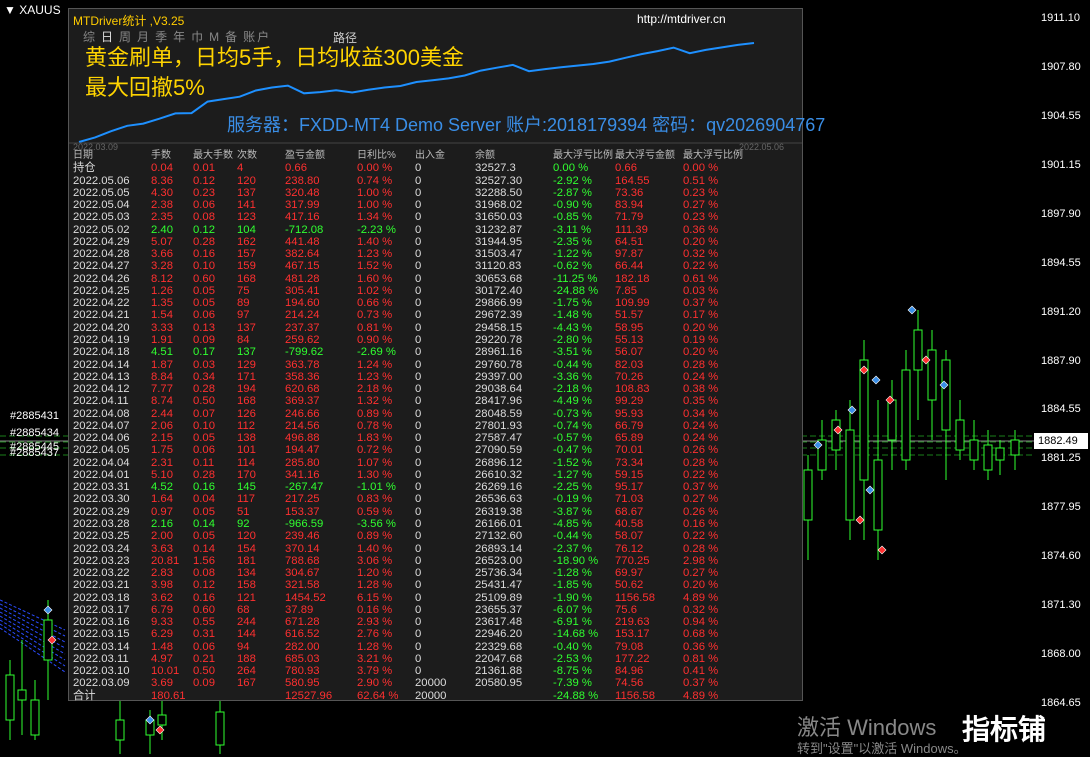 Image resolution: width=1090 pixels, height=757 pixels. I want to click on table-cell: 2.38, so click(162, 205).